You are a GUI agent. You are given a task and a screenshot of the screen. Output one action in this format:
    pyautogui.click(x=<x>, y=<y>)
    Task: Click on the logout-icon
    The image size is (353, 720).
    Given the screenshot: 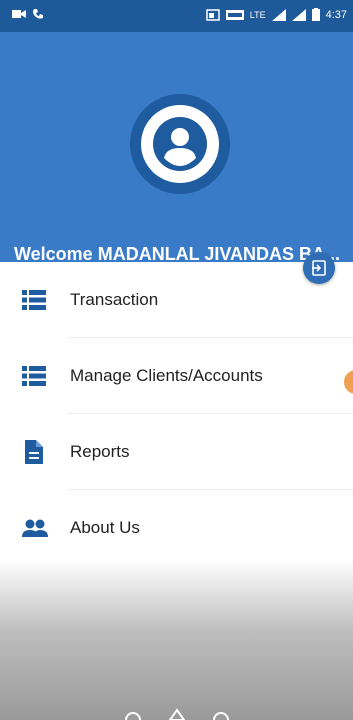 What is the action you would take?
    pyautogui.click(x=319, y=268)
    